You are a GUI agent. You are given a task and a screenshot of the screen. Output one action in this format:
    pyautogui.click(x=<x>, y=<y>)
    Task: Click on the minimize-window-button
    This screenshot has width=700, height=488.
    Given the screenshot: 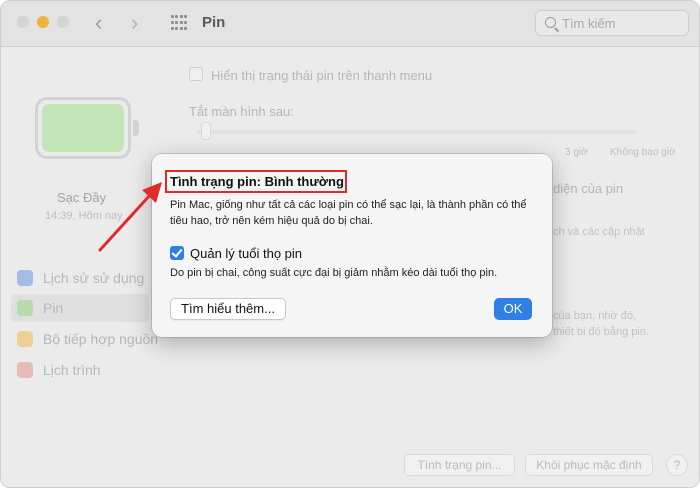 What is the action you would take?
    pyautogui.click(x=43, y=22)
    